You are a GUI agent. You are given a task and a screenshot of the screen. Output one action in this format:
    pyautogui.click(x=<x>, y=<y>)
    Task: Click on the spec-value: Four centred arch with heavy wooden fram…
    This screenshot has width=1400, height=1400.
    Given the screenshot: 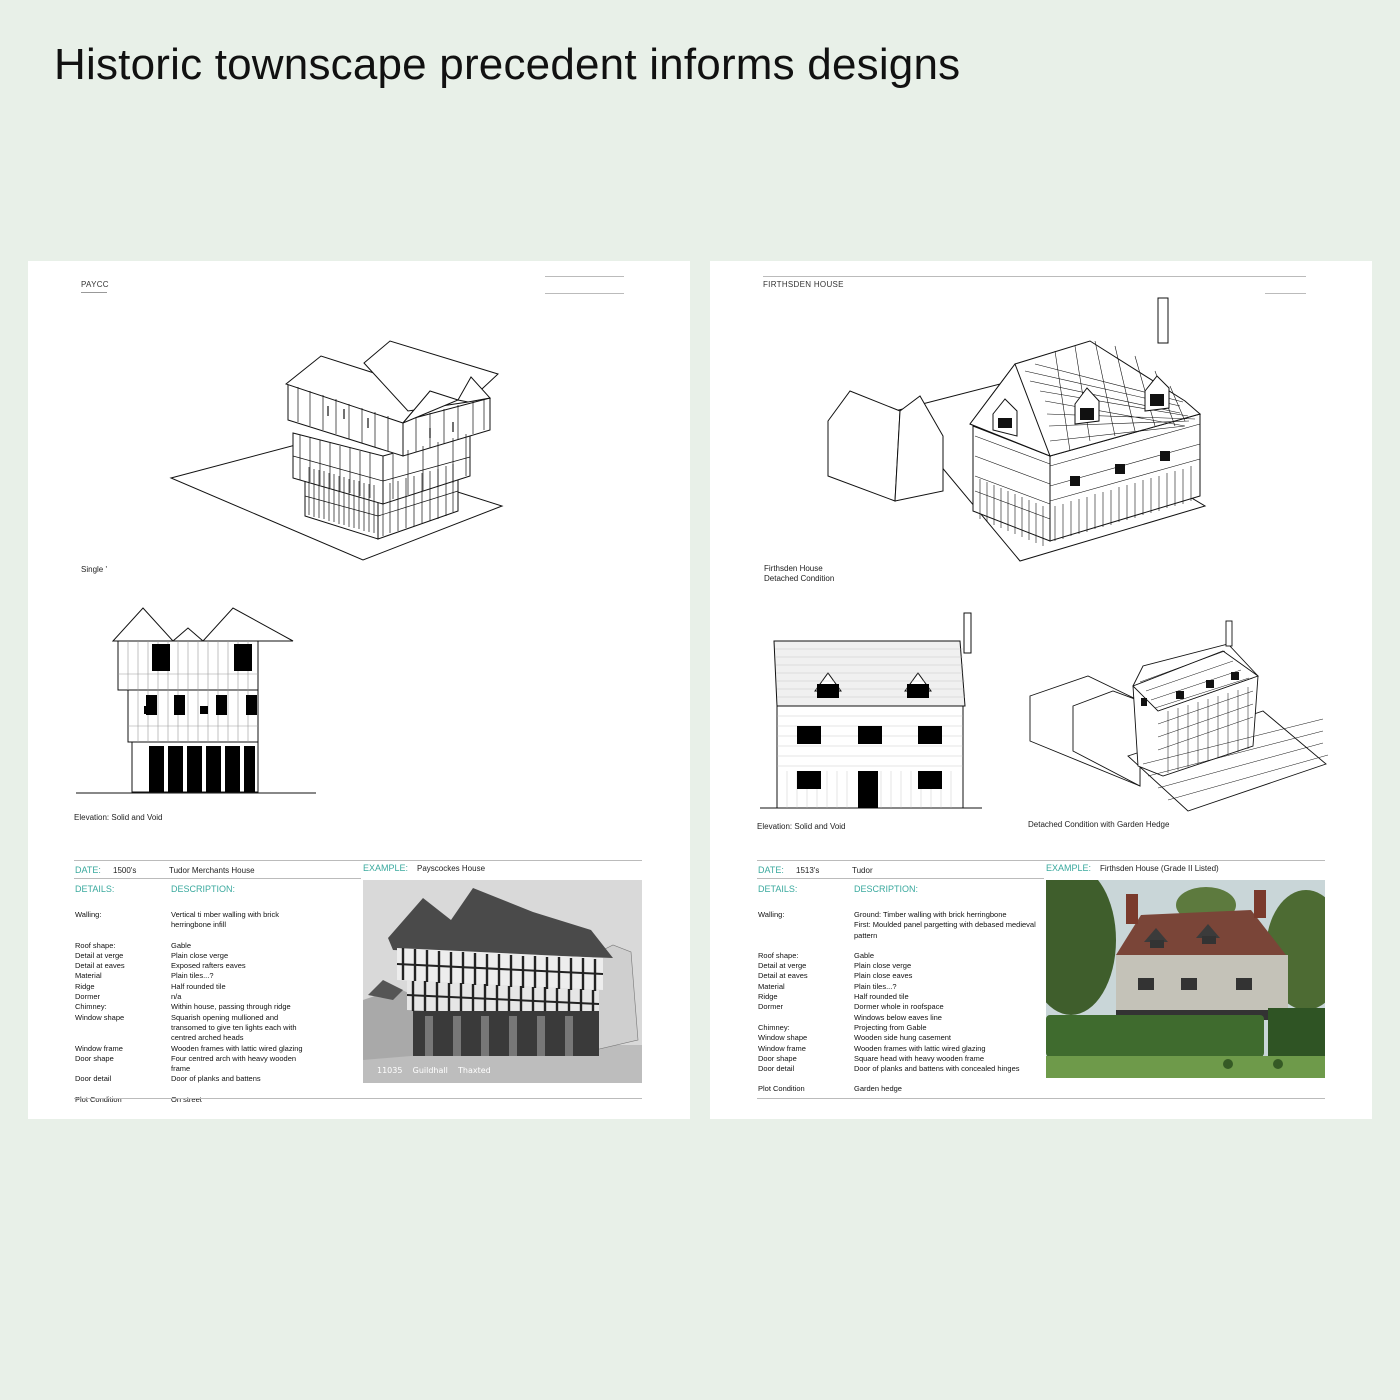 What is the action you would take?
    pyautogui.click(x=234, y=1063)
    